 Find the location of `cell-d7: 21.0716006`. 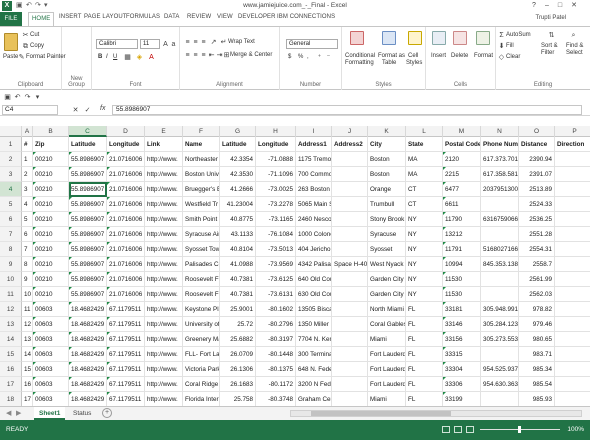

cell-d7: 21.0716006 is located at coordinates (126, 234).